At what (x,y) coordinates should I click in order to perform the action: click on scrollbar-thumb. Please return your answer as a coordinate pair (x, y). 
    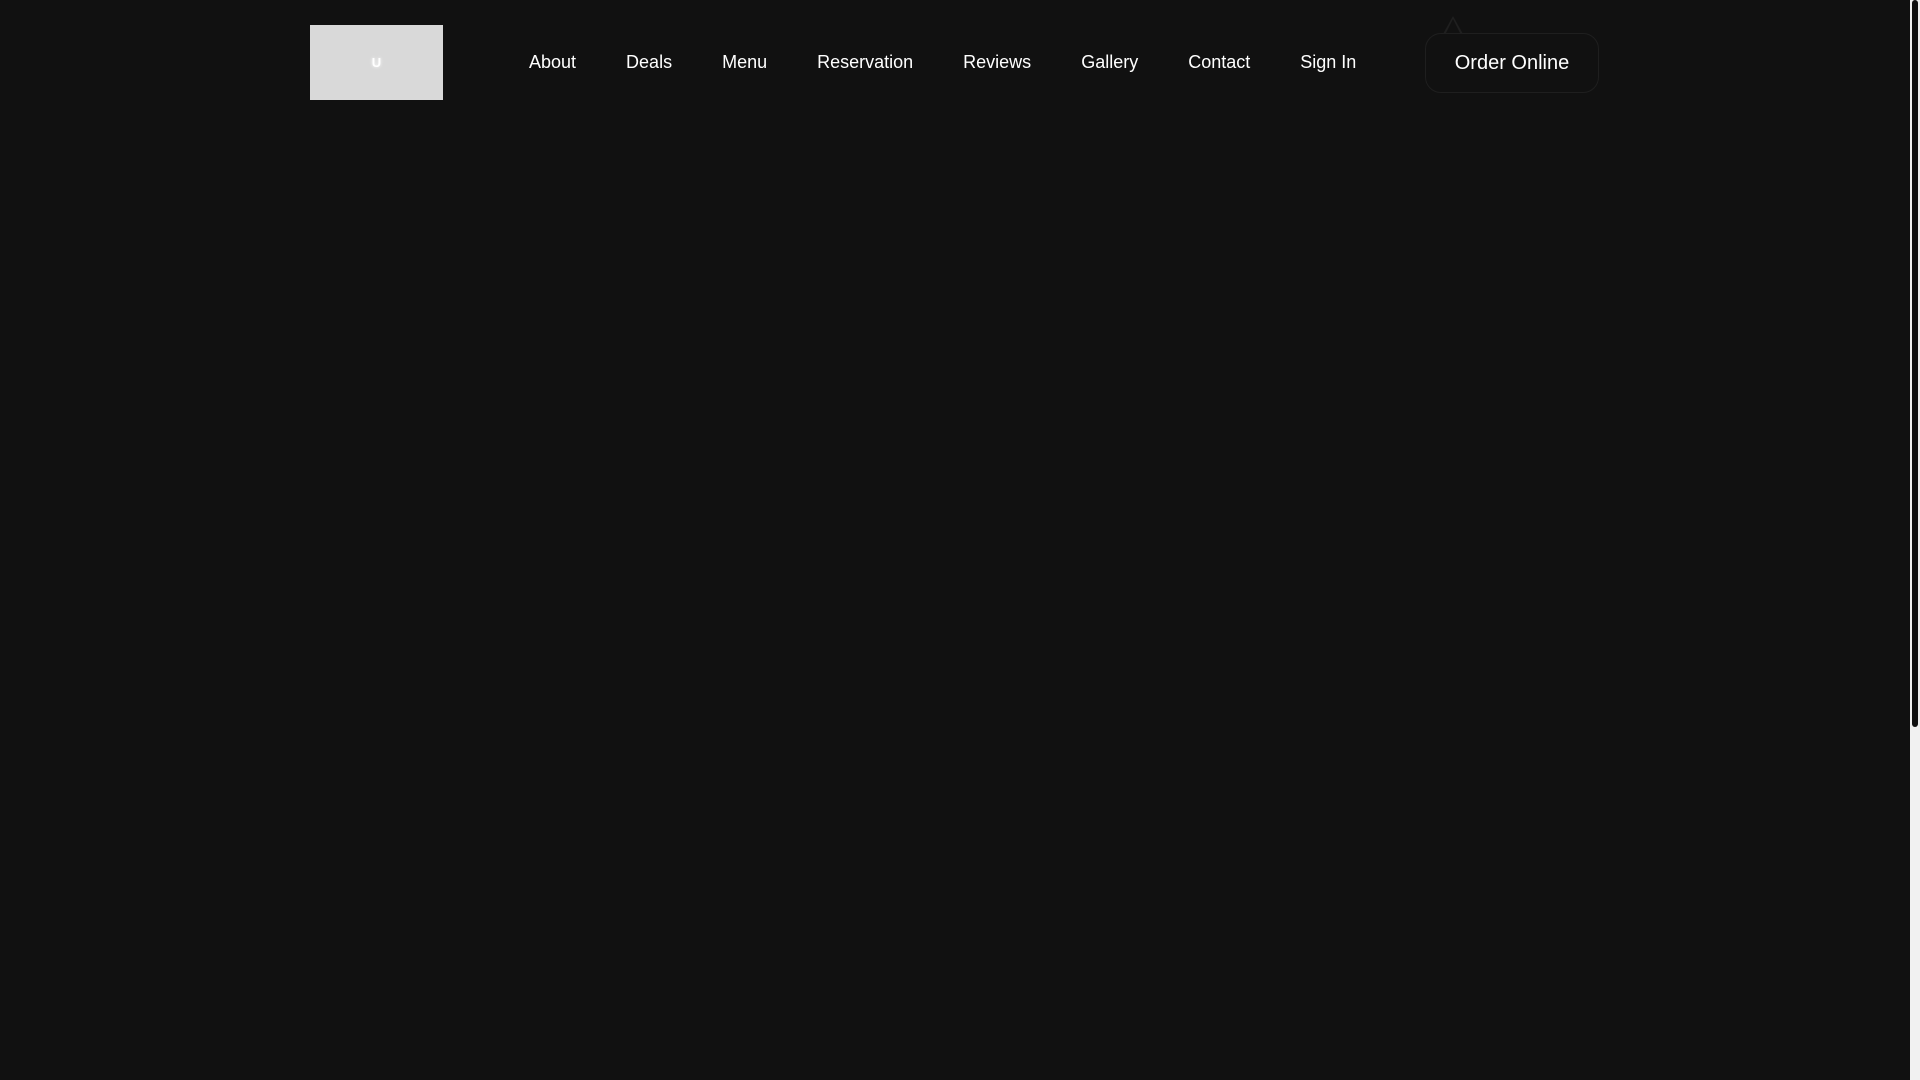
    Looking at the image, I should click on (1915, 363).